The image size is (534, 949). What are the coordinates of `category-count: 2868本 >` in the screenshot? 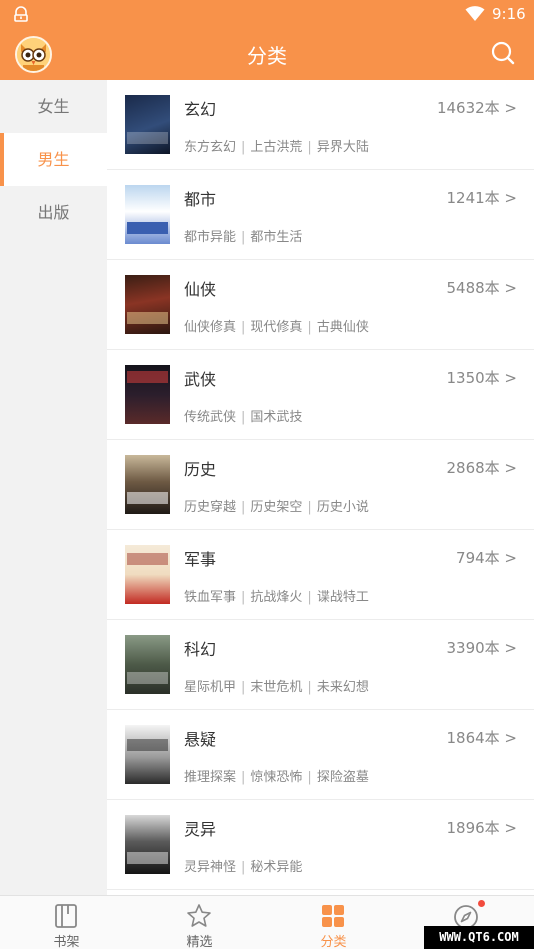 It's located at (481, 468).